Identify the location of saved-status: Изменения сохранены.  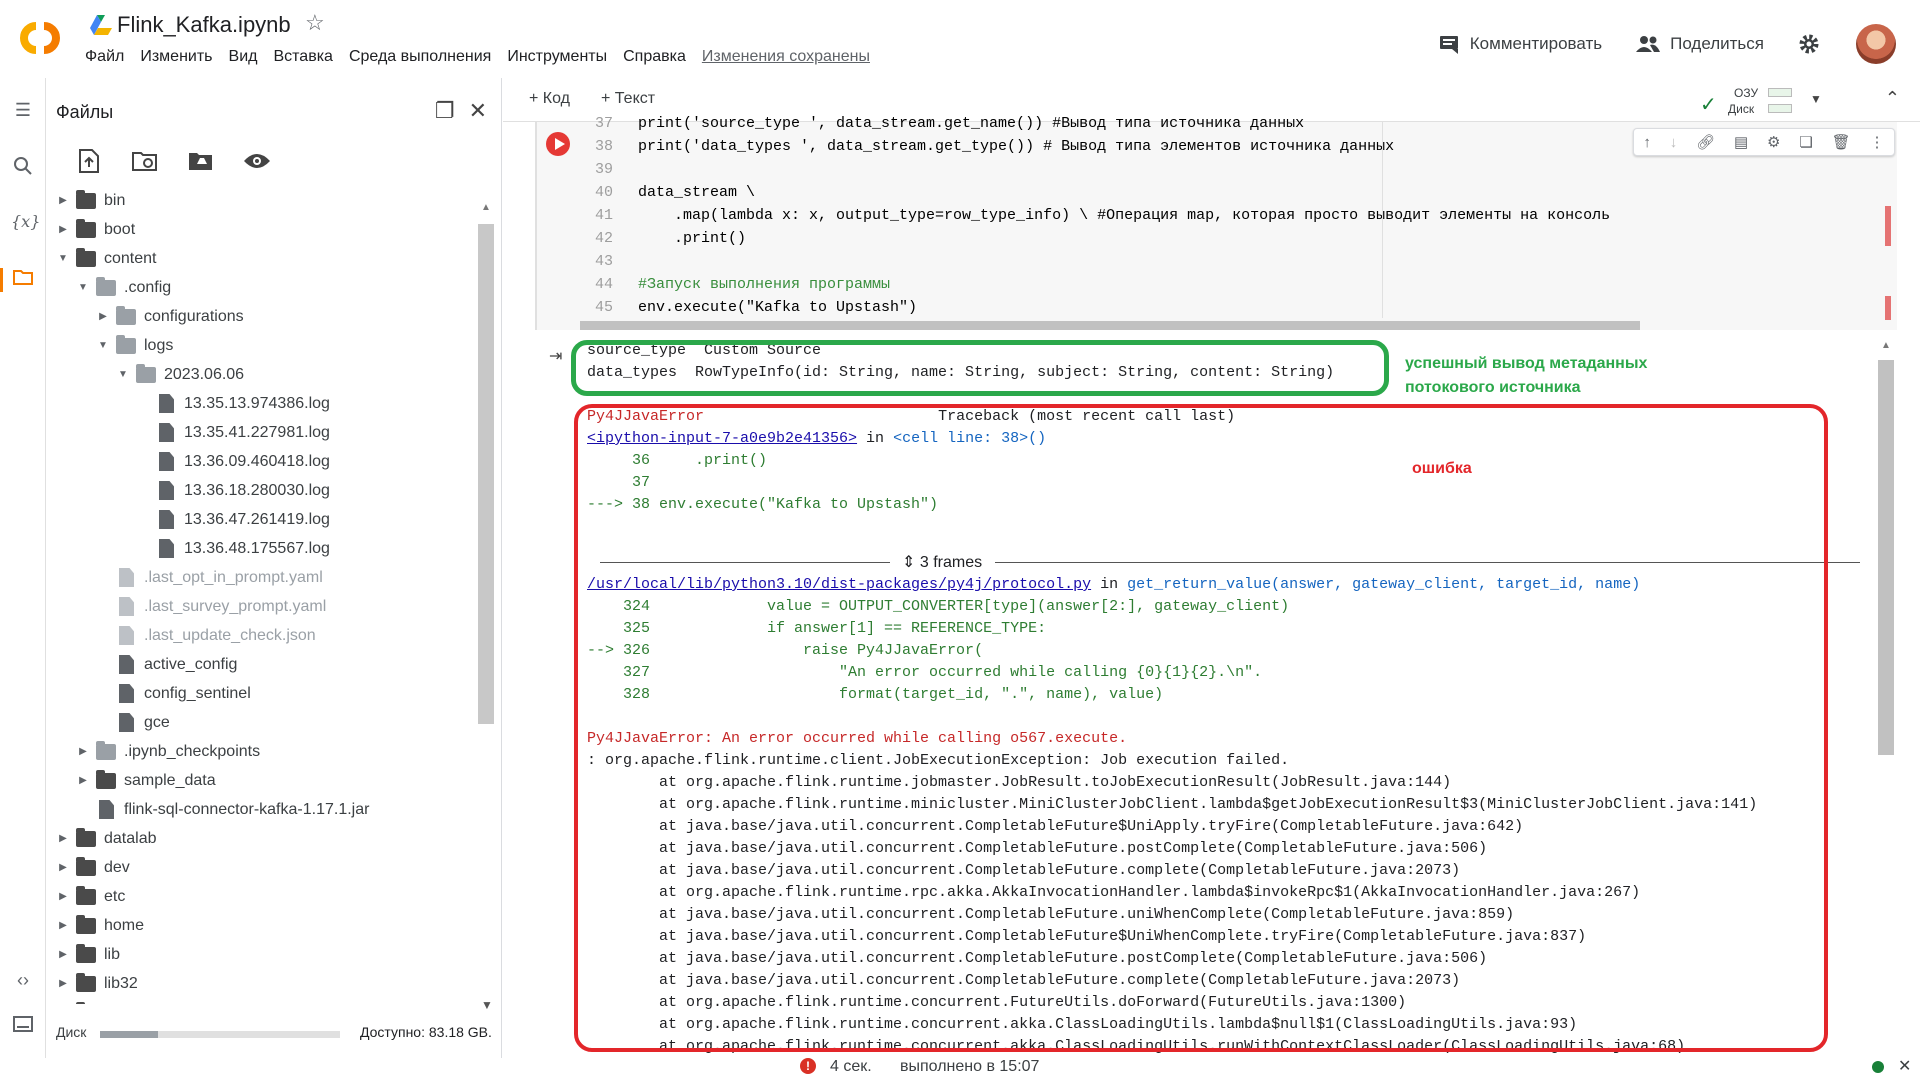
(786, 57).